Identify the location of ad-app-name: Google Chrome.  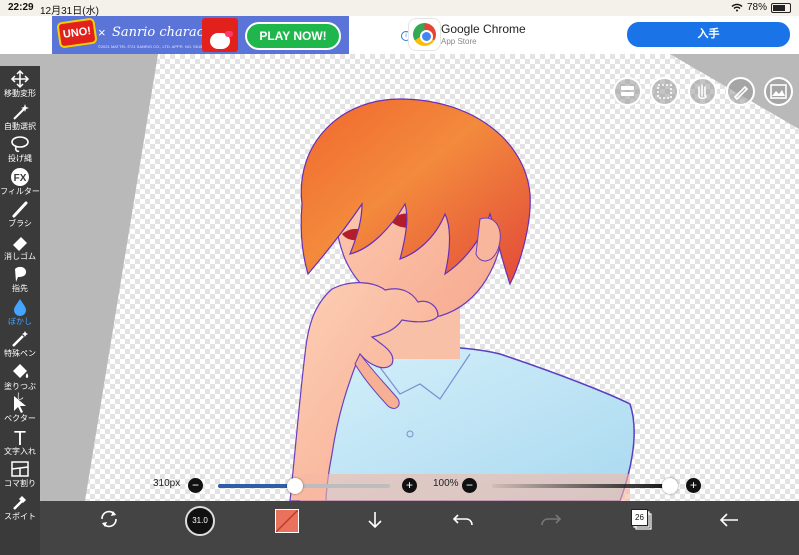
(483, 29).